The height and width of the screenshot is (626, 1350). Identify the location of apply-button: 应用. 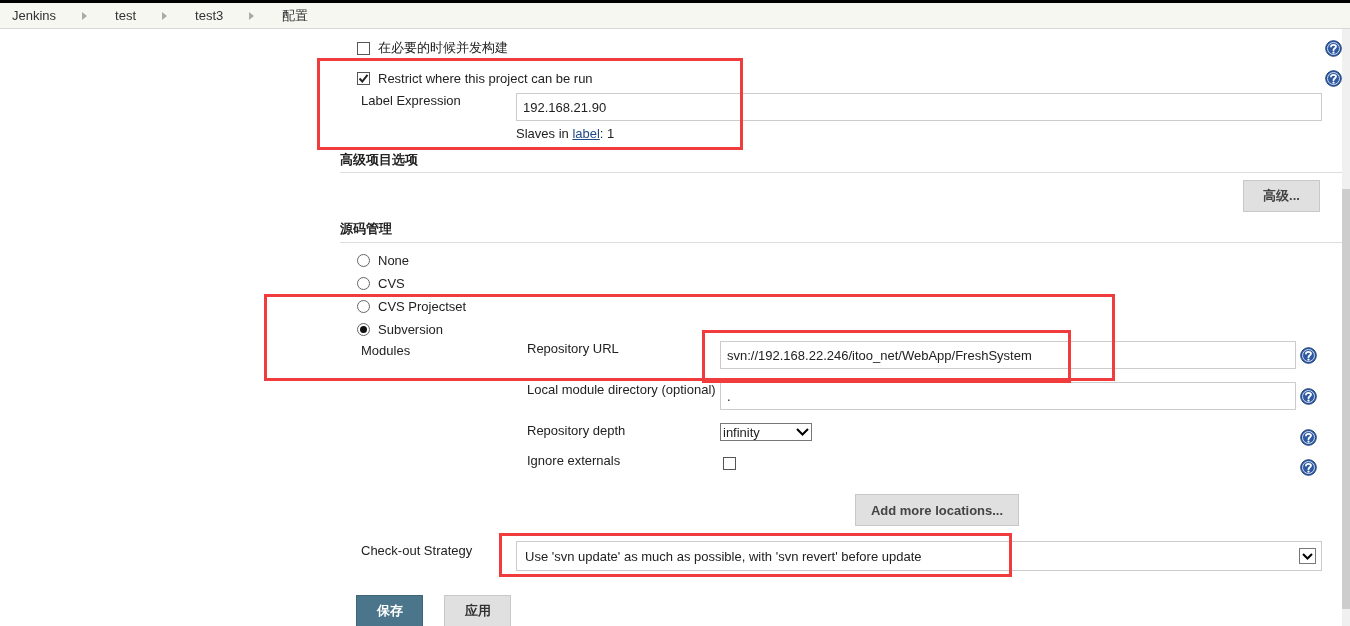
(477, 610).